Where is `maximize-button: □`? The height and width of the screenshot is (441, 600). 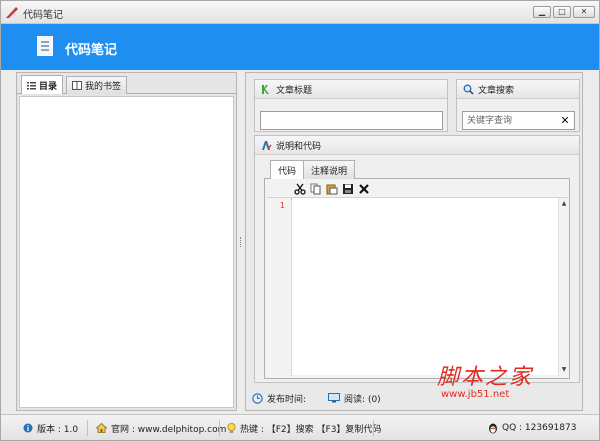
maximize-button: □ is located at coordinates (562, 12).